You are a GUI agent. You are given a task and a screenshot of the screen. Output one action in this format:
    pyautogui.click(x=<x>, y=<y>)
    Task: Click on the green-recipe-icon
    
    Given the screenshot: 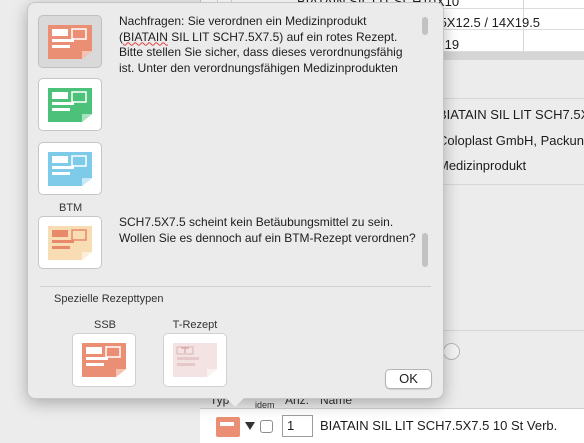 What is the action you would take?
    pyautogui.click(x=70, y=104)
    